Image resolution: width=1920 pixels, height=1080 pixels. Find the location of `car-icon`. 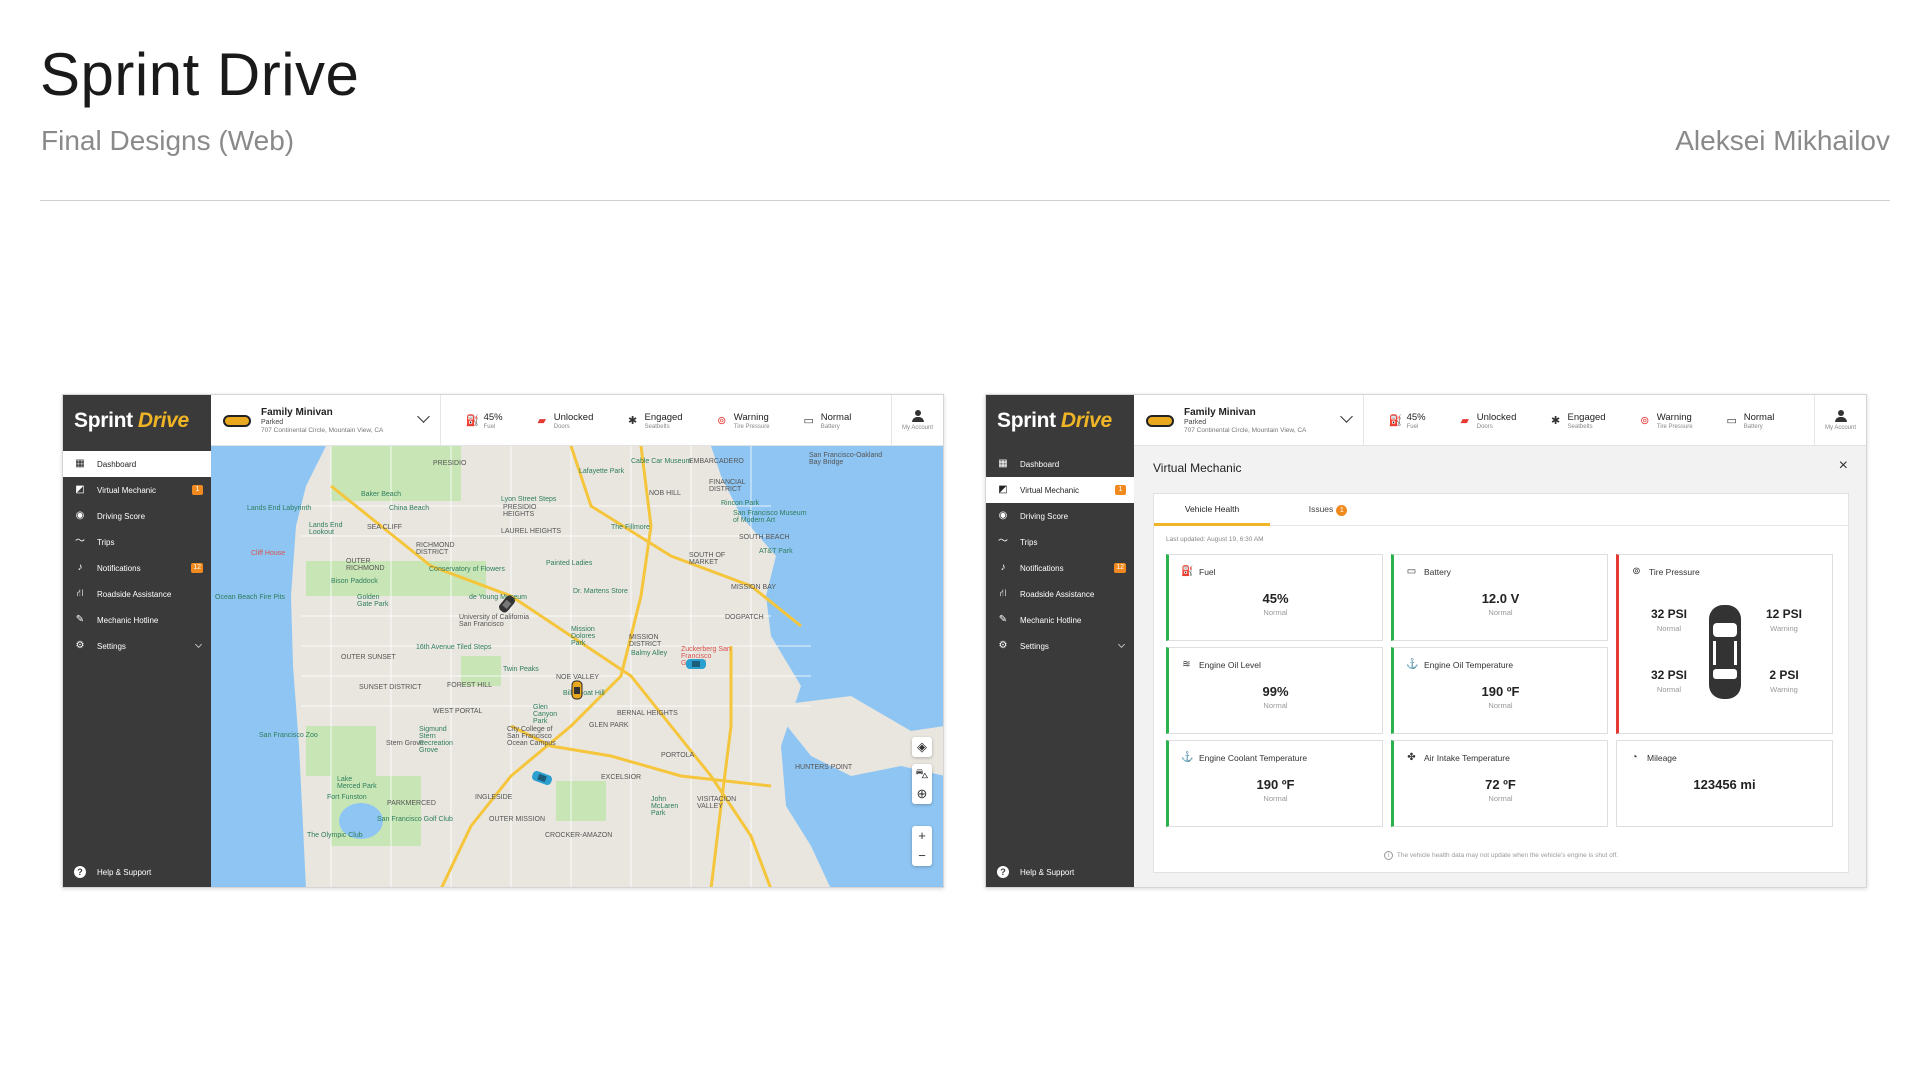

car-icon is located at coordinates (237, 420).